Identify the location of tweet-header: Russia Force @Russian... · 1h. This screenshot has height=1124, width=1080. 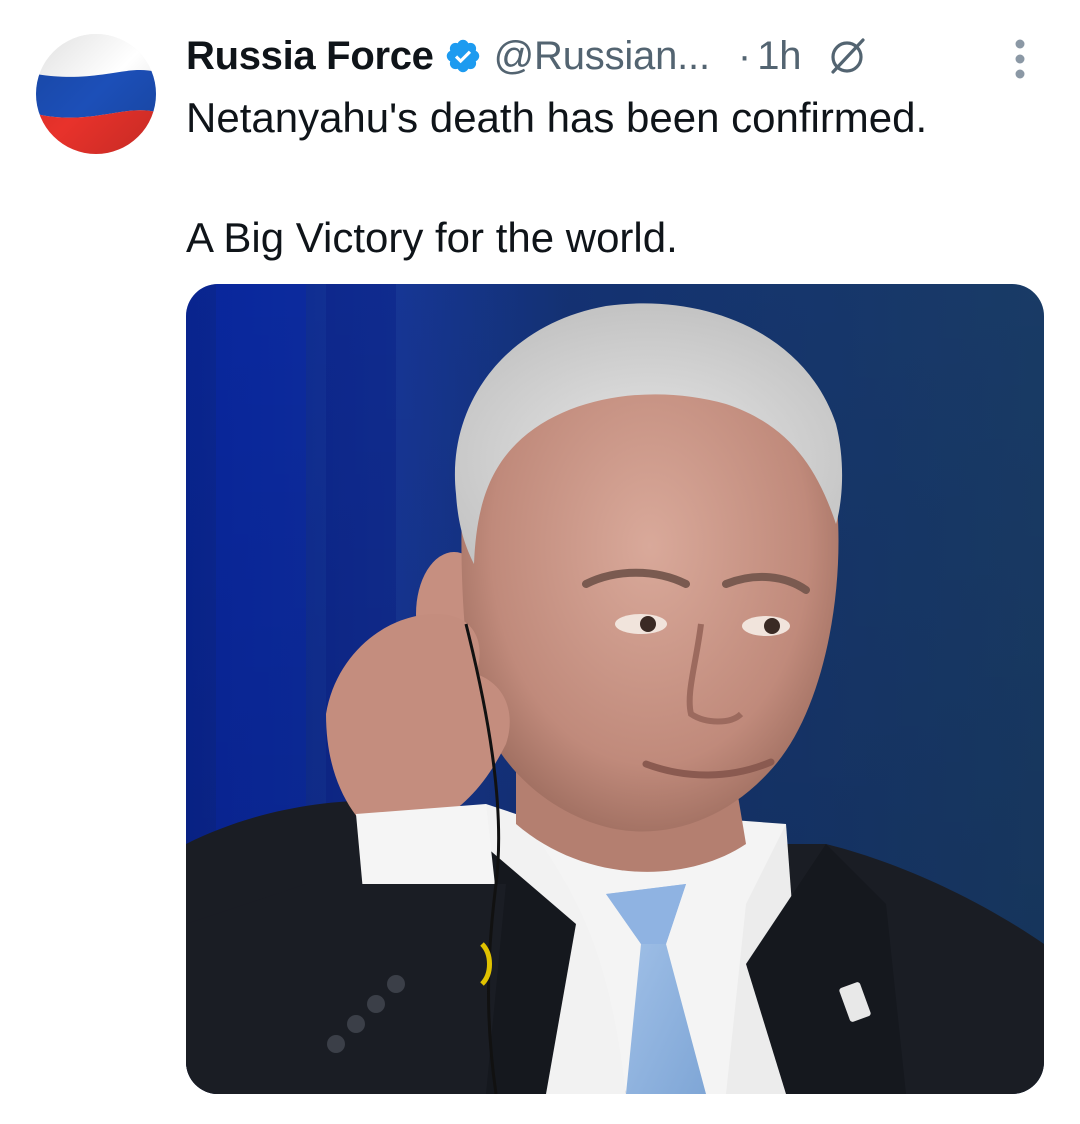
(526, 56).